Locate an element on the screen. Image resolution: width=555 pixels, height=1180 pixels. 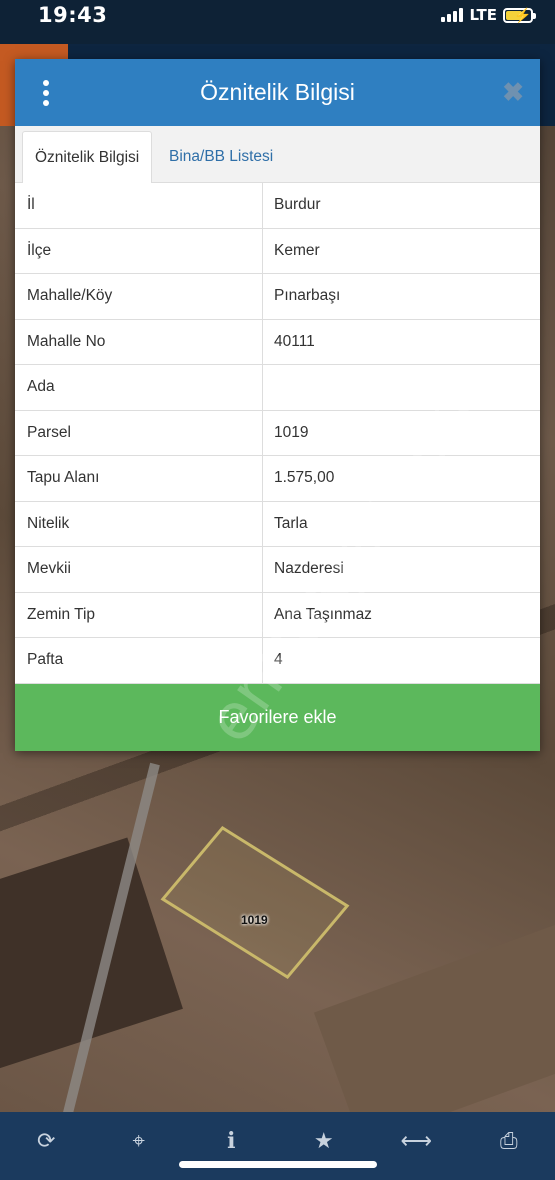
close-icon: ✖ is located at coordinates (513, 92).